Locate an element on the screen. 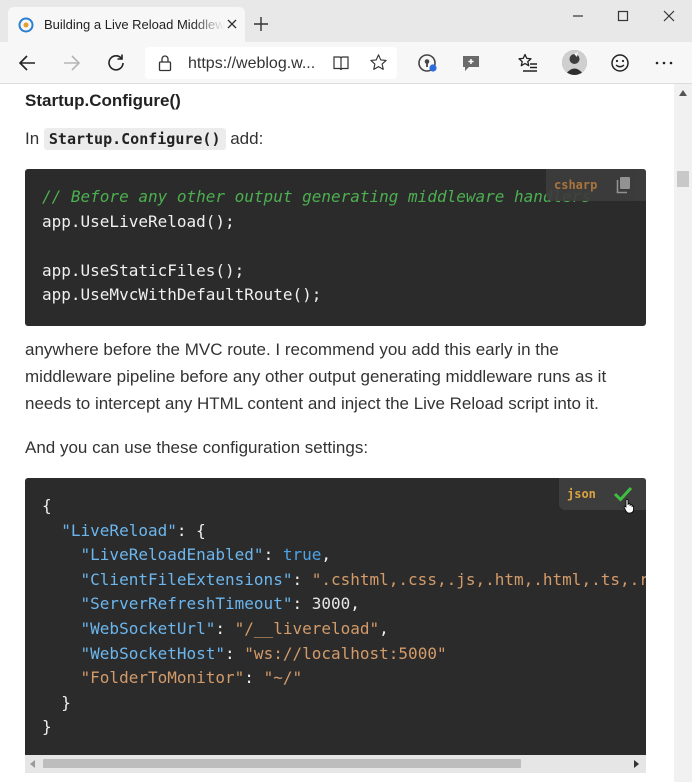 The width and height of the screenshot is (692, 782). maximize-icon is located at coordinates (623, 16).